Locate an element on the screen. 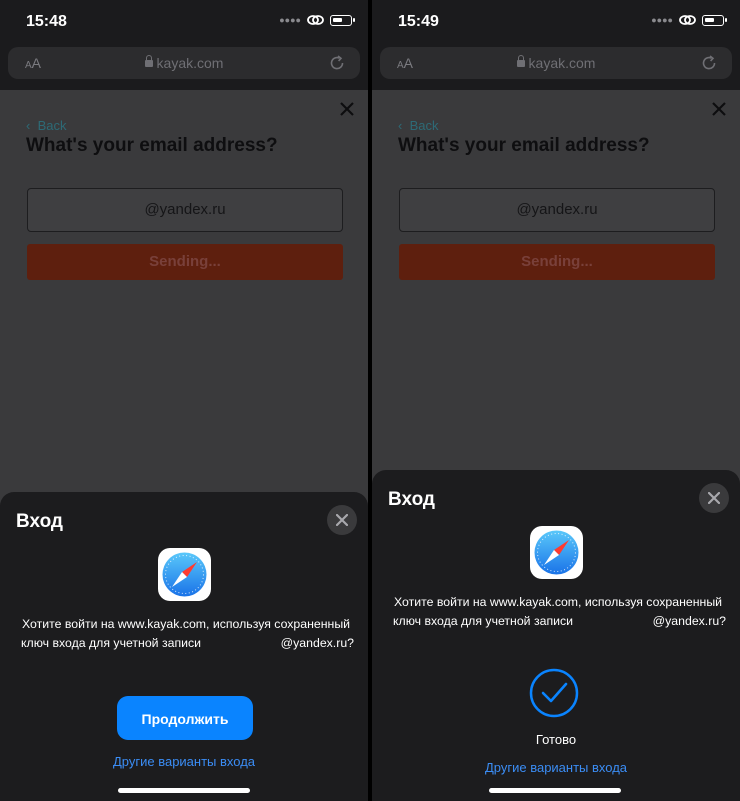 The image size is (740, 801). continue-button: Продолжить is located at coordinates (185, 718).